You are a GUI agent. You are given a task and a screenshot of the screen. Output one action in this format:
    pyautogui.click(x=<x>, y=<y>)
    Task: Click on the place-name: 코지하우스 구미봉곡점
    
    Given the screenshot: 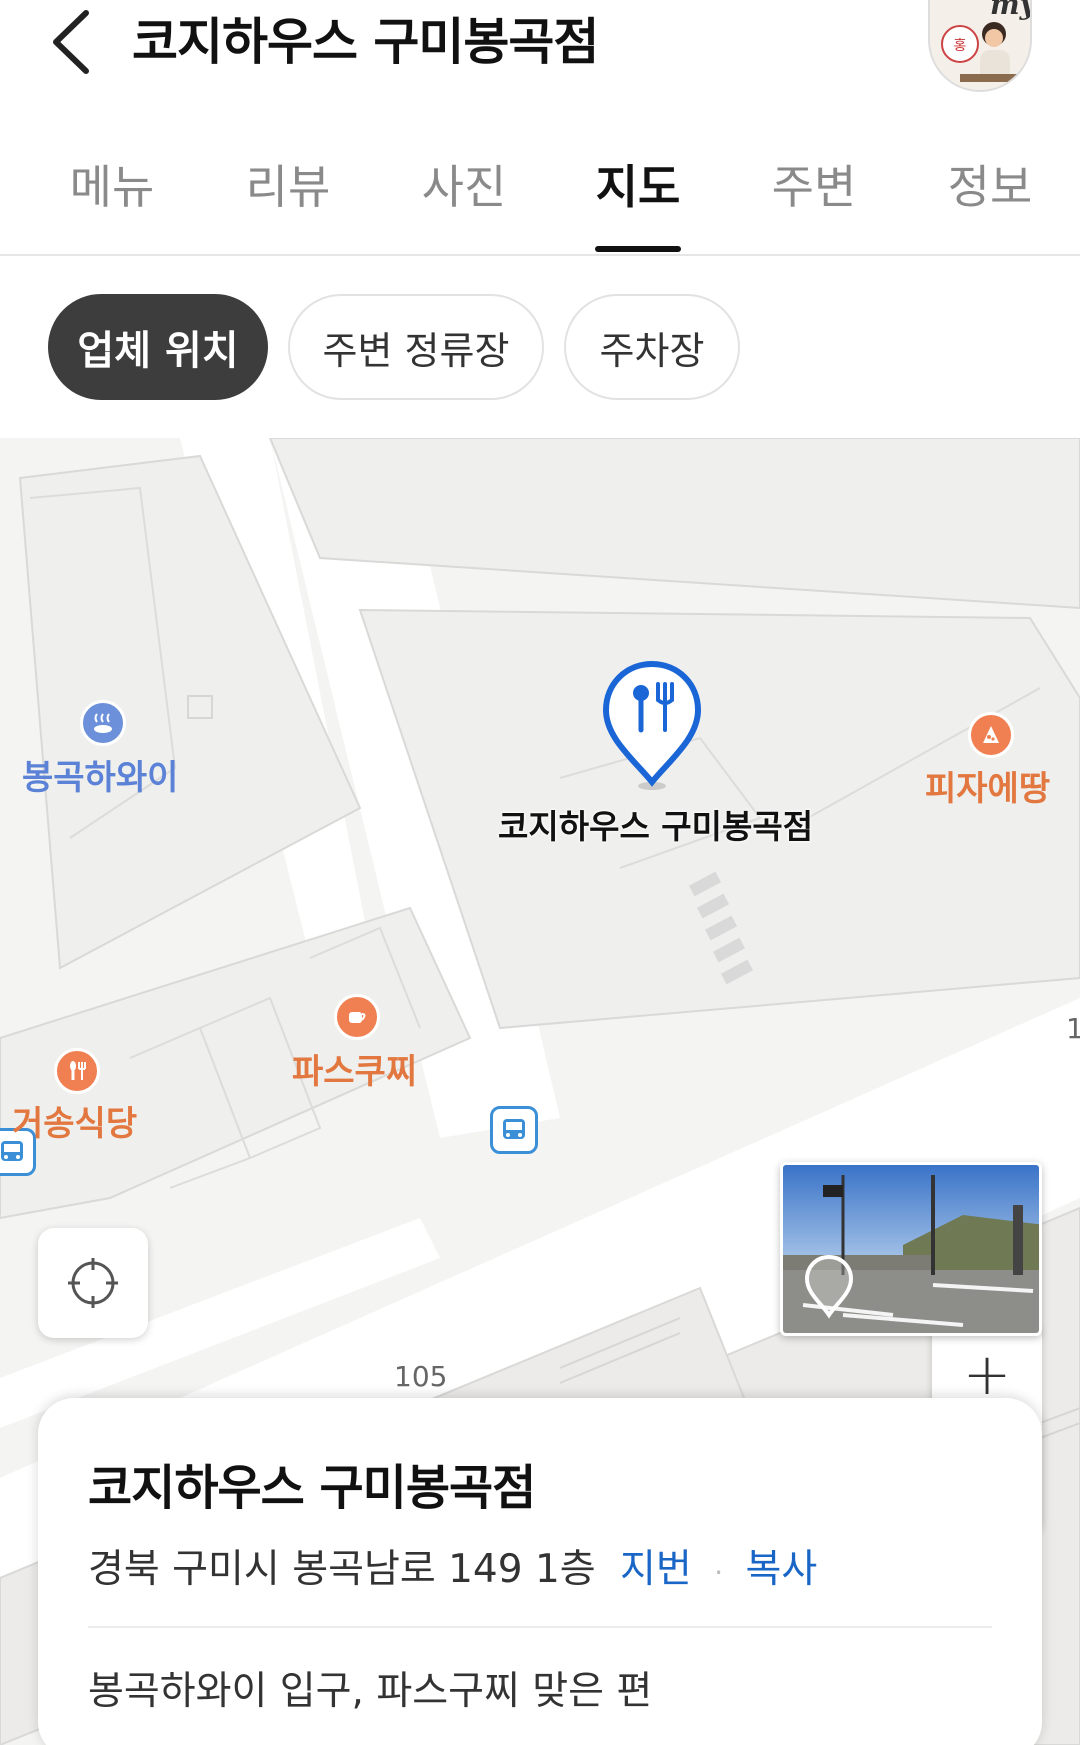 What is the action you would take?
    pyautogui.click(x=312, y=1488)
    